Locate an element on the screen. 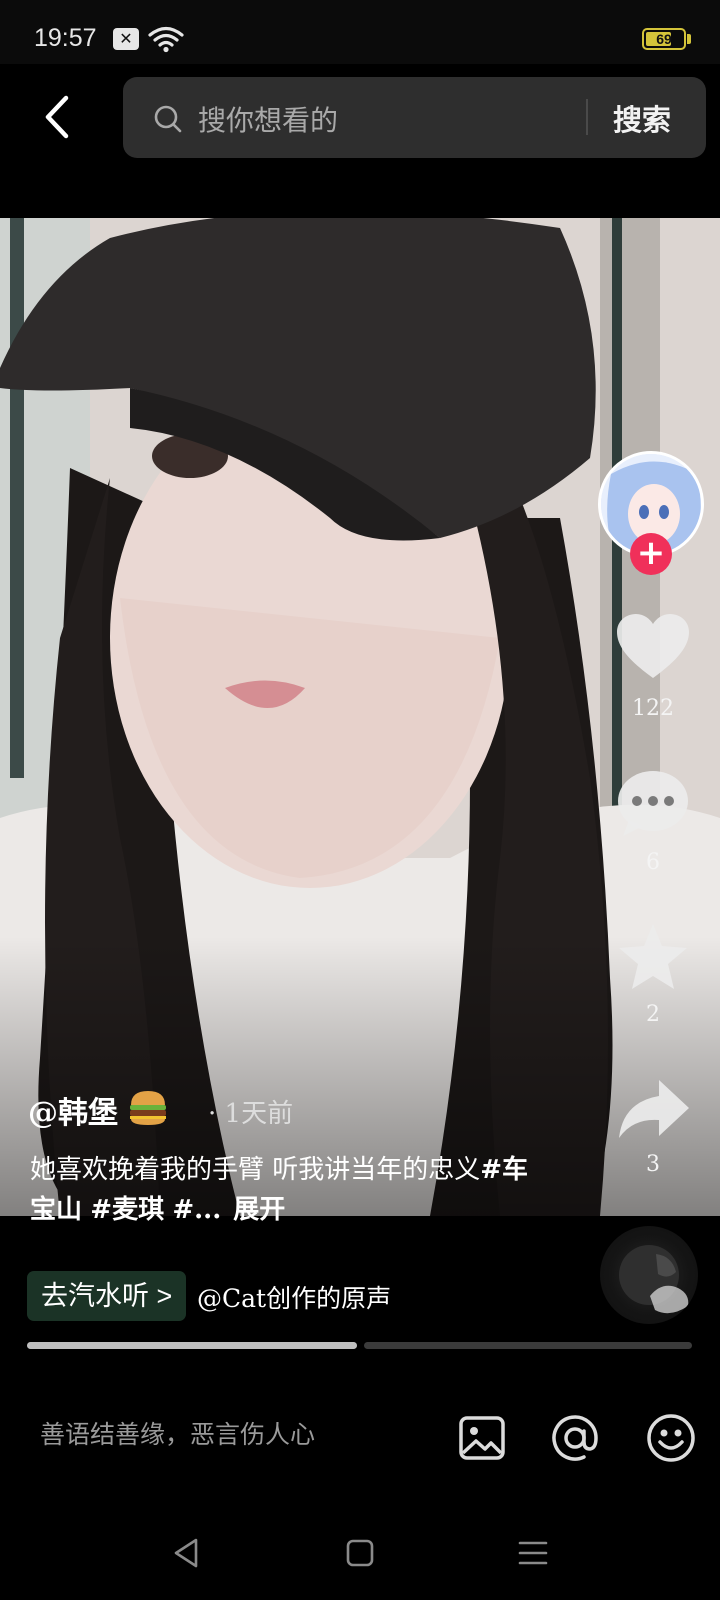 This screenshot has height=1600, width=720. post-time: · 1天前 is located at coordinates (251, 1114).